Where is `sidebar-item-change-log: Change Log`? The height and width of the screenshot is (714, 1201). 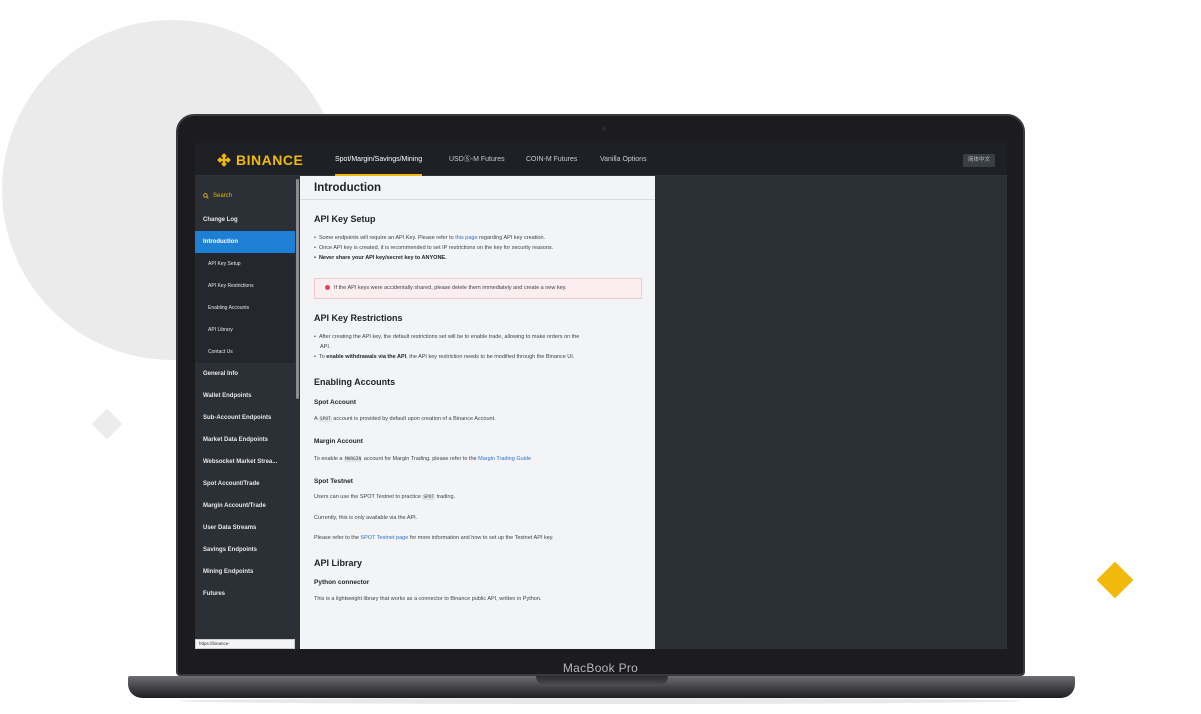
sidebar-item-change-log: Change Log is located at coordinates (245, 220).